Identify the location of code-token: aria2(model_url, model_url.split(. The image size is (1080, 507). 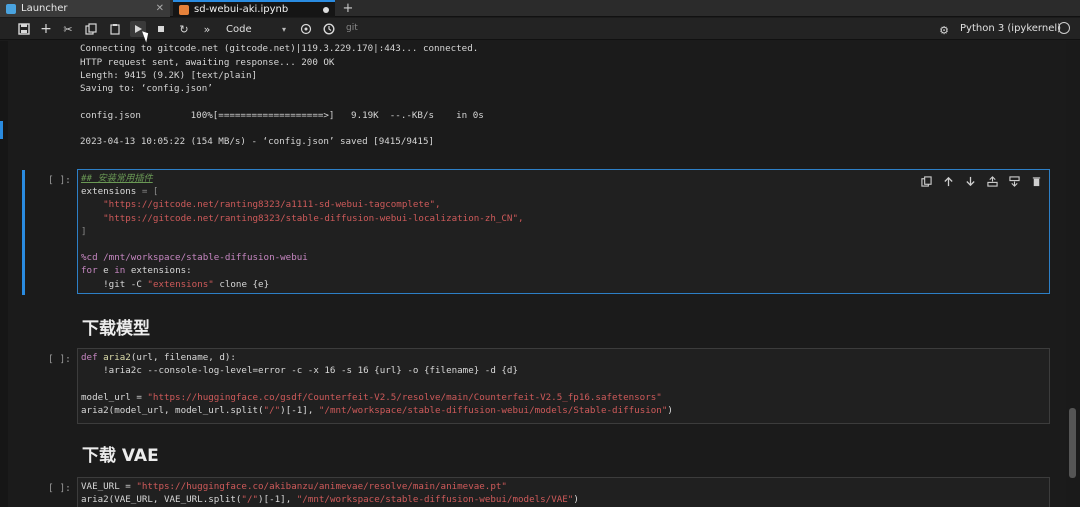
(172, 410).